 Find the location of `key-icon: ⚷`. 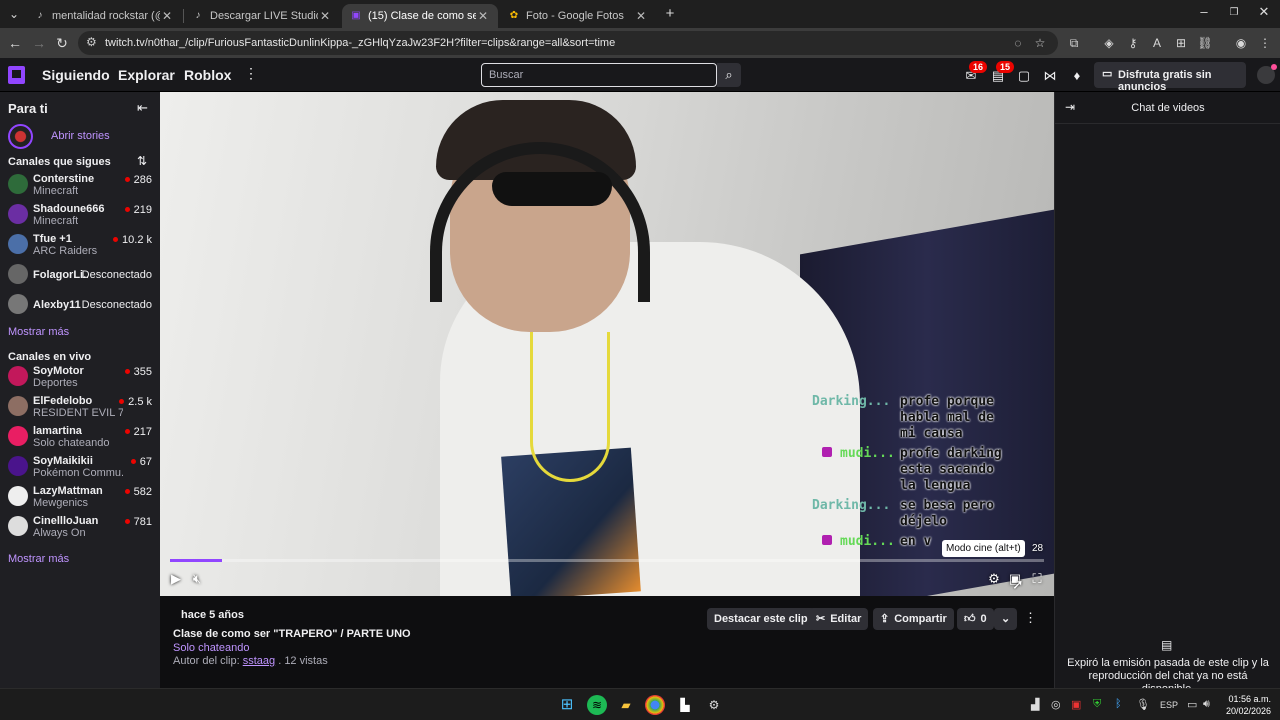

key-icon: ⚷ is located at coordinates (1133, 43).